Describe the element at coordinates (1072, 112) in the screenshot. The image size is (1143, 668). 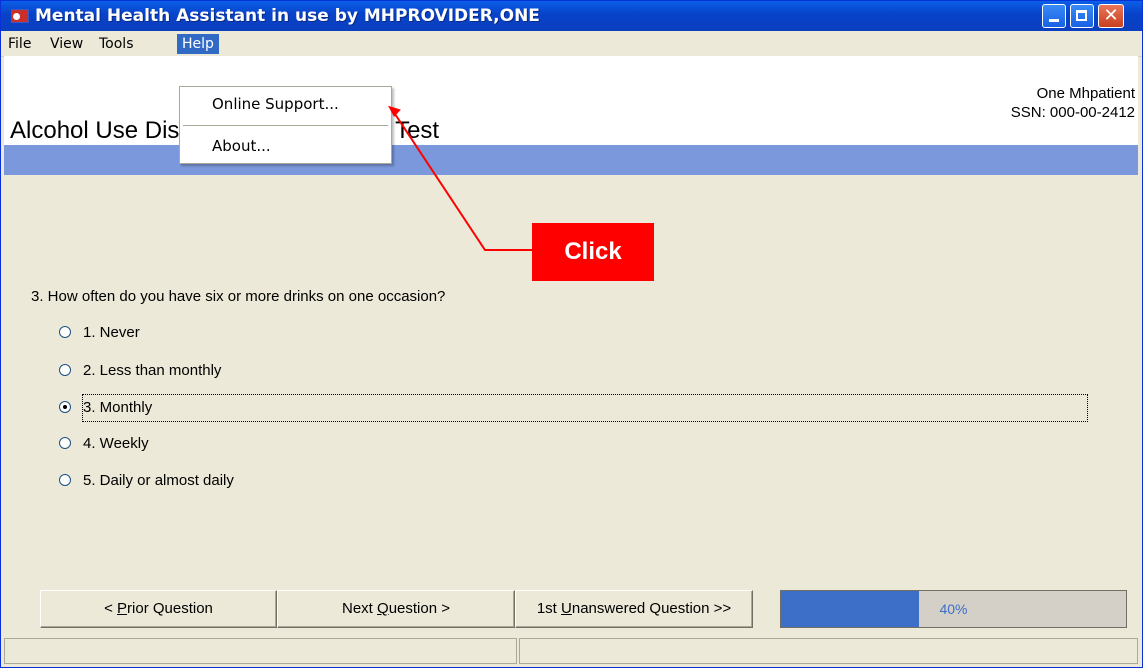
I see `patient-ssn: SSN: 000-00-2412` at that location.